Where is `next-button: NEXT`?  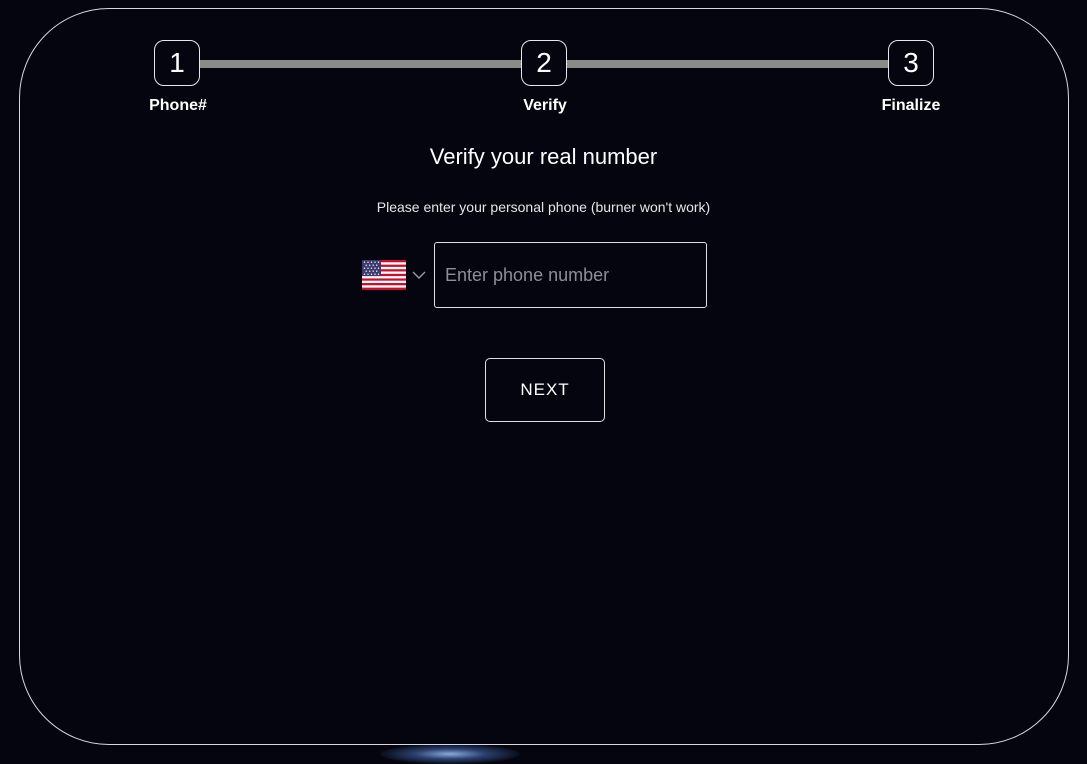 next-button: NEXT is located at coordinates (545, 390).